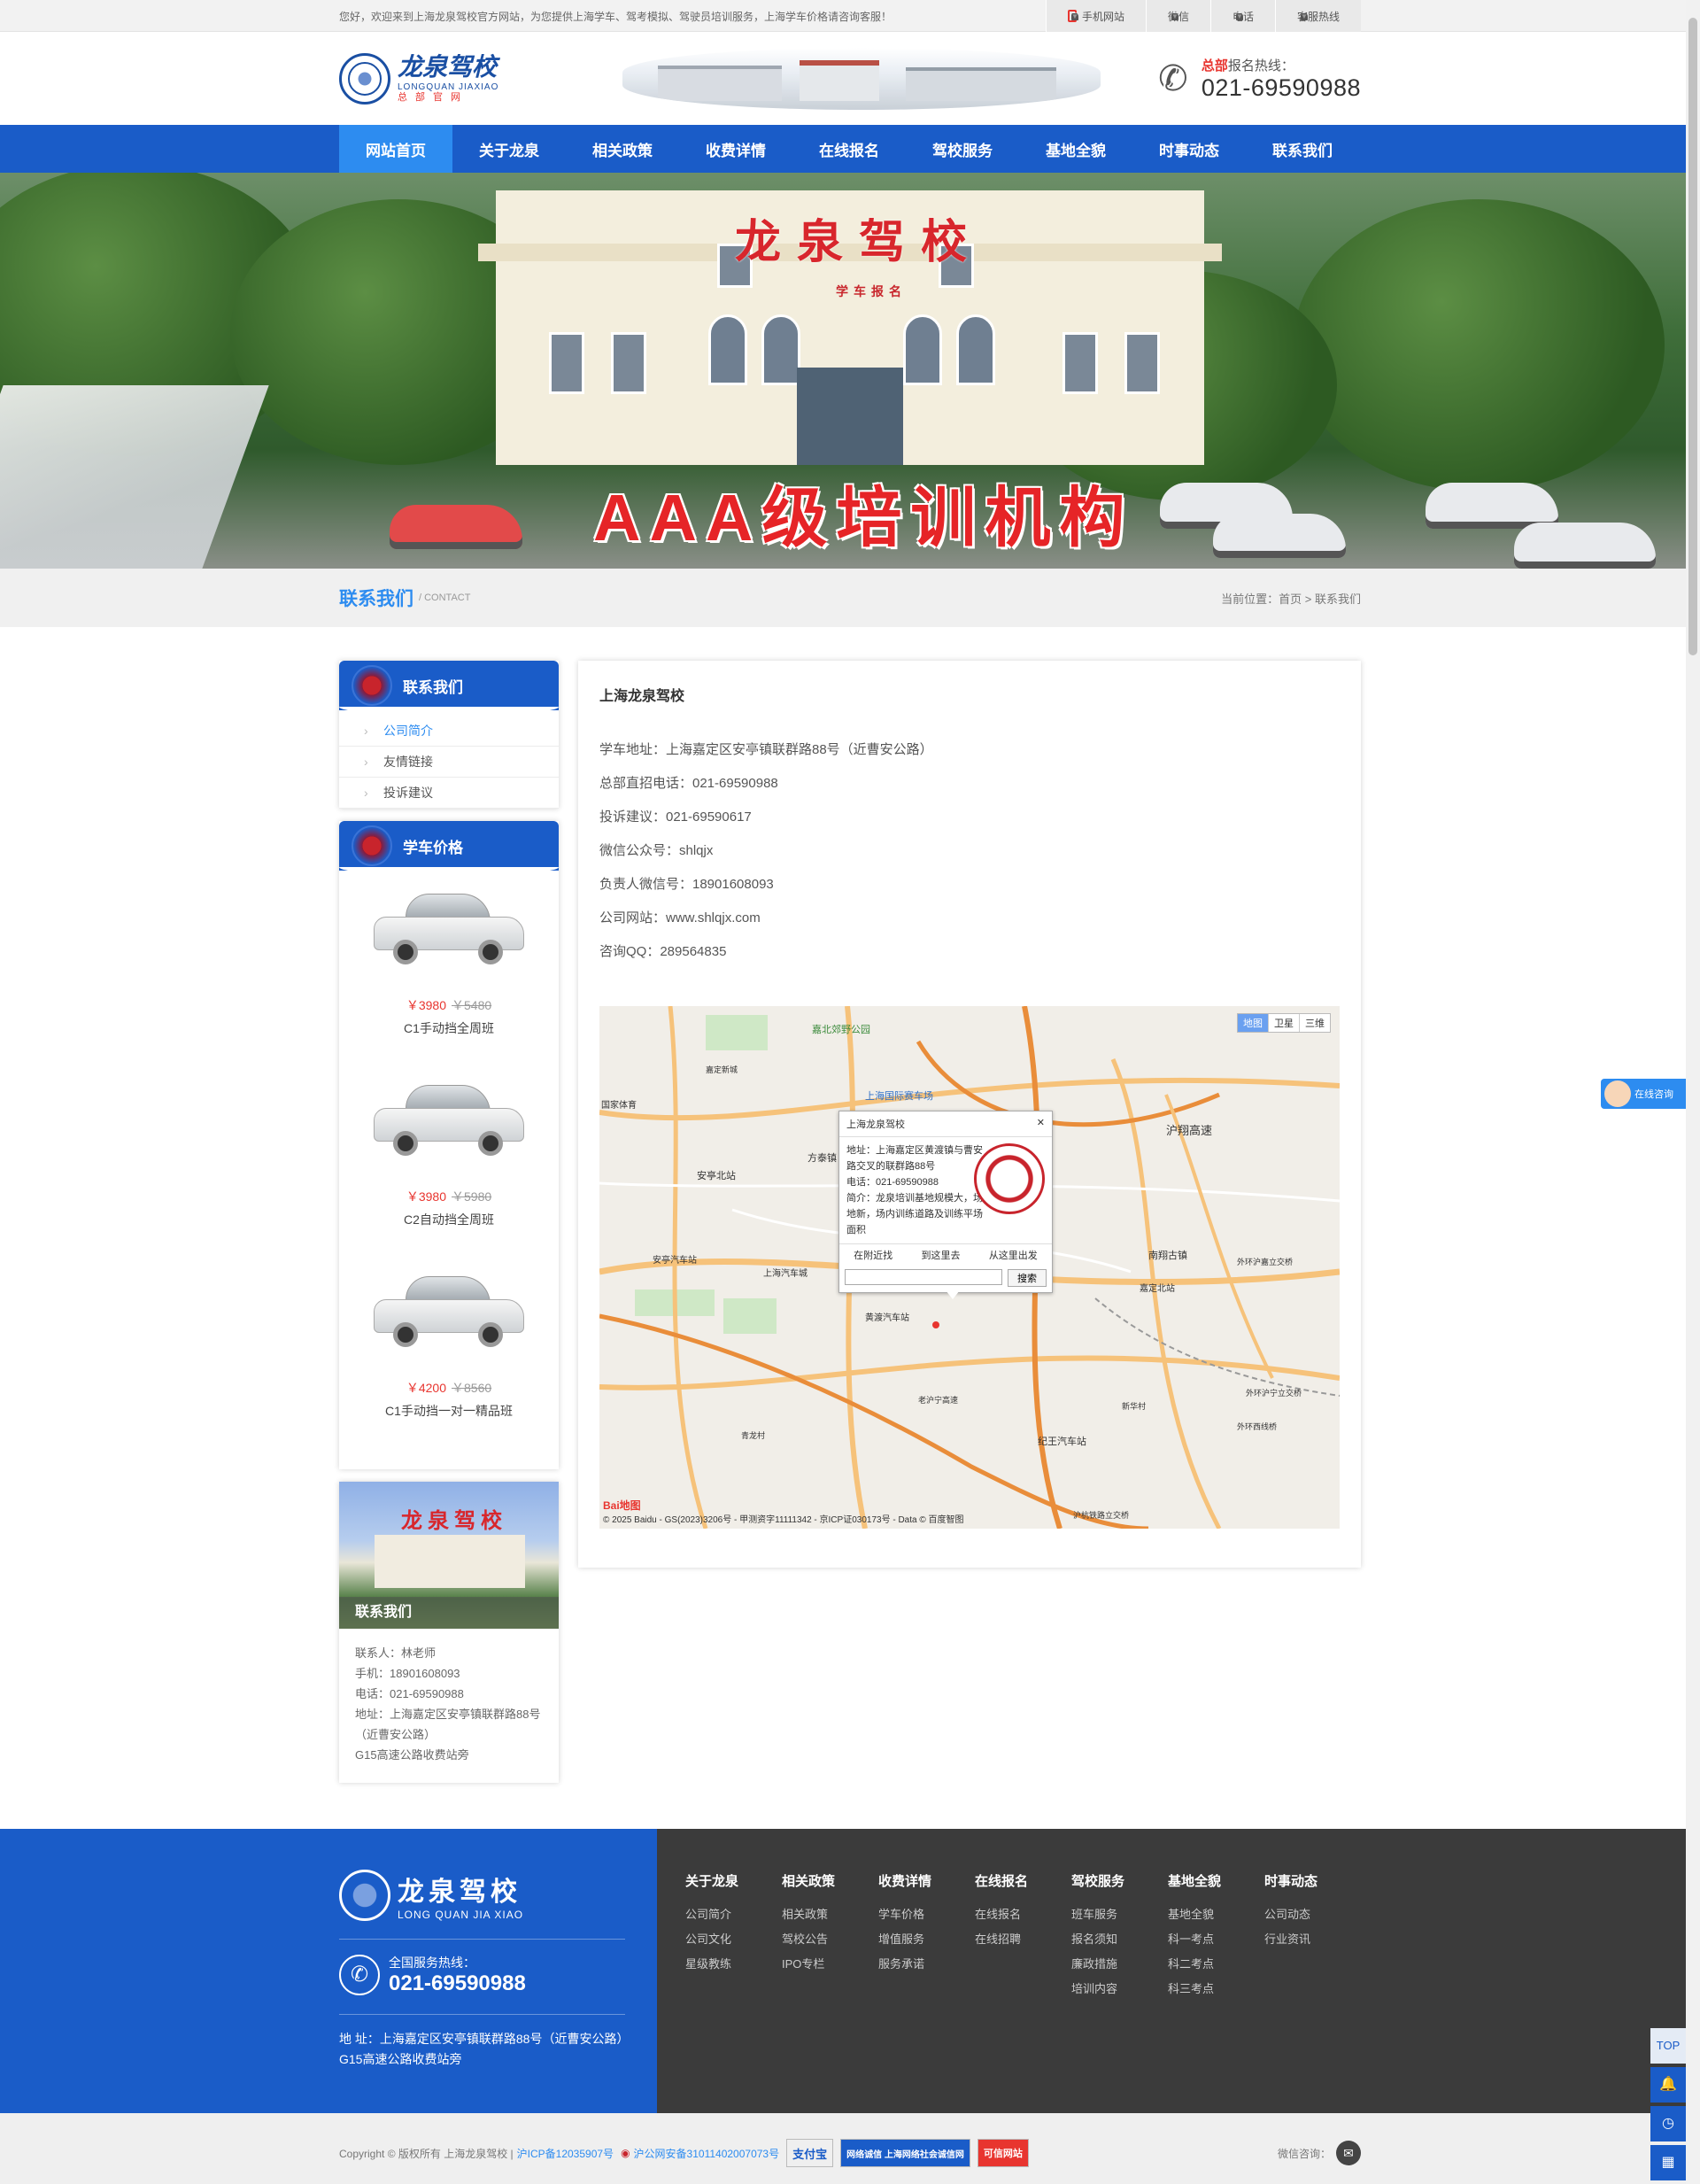 The height and width of the screenshot is (2184, 1700). Describe the element at coordinates (707, 2153) in the screenshot. I see `police-record-link: 沪公网安备31011402007073号` at that location.